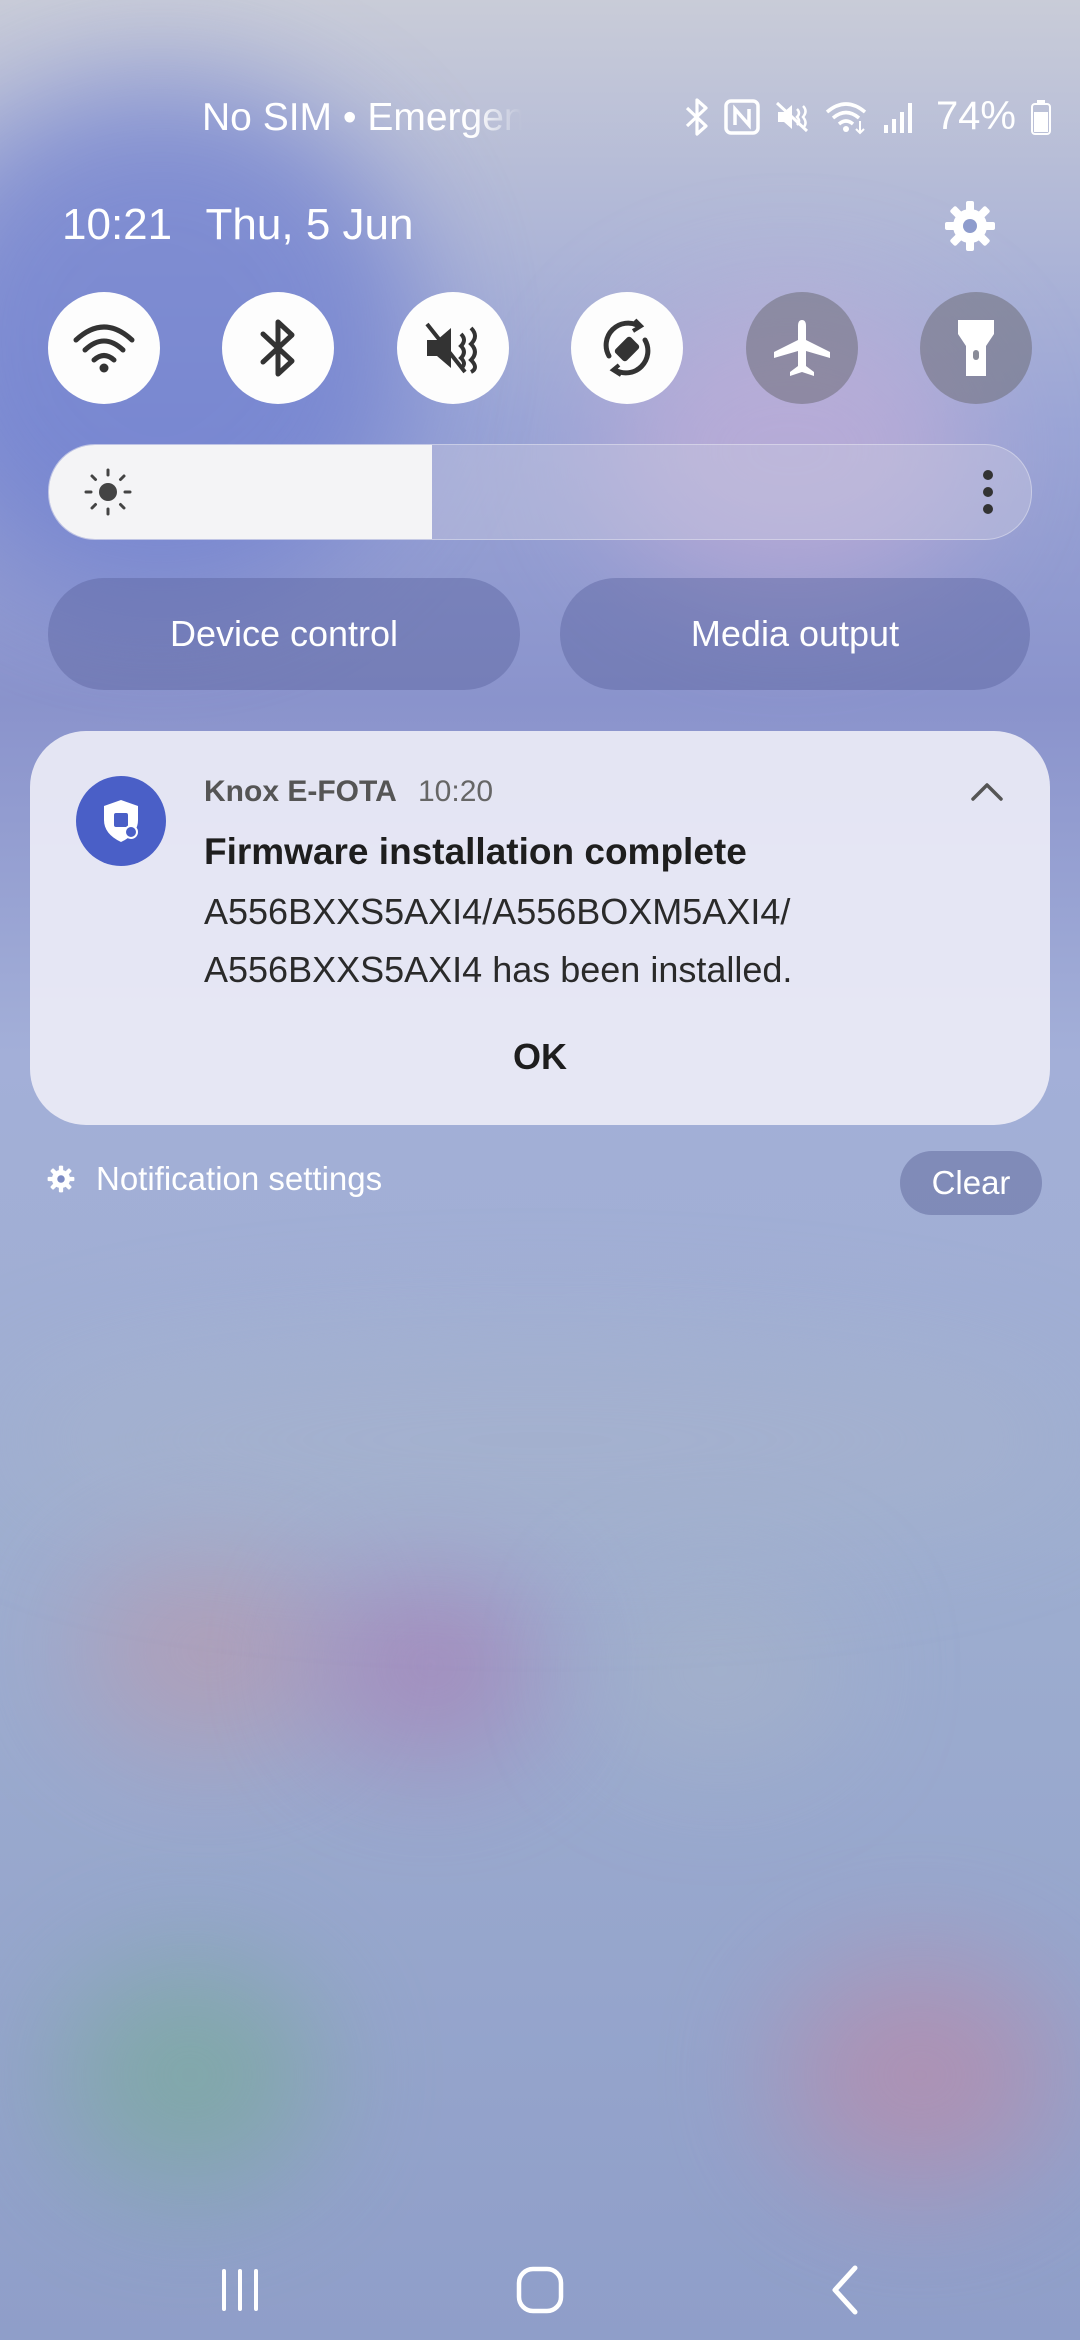 The width and height of the screenshot is (1080, 2340). I want to click on notification-app-name: Knox E-FOTA, so click(300, 791).